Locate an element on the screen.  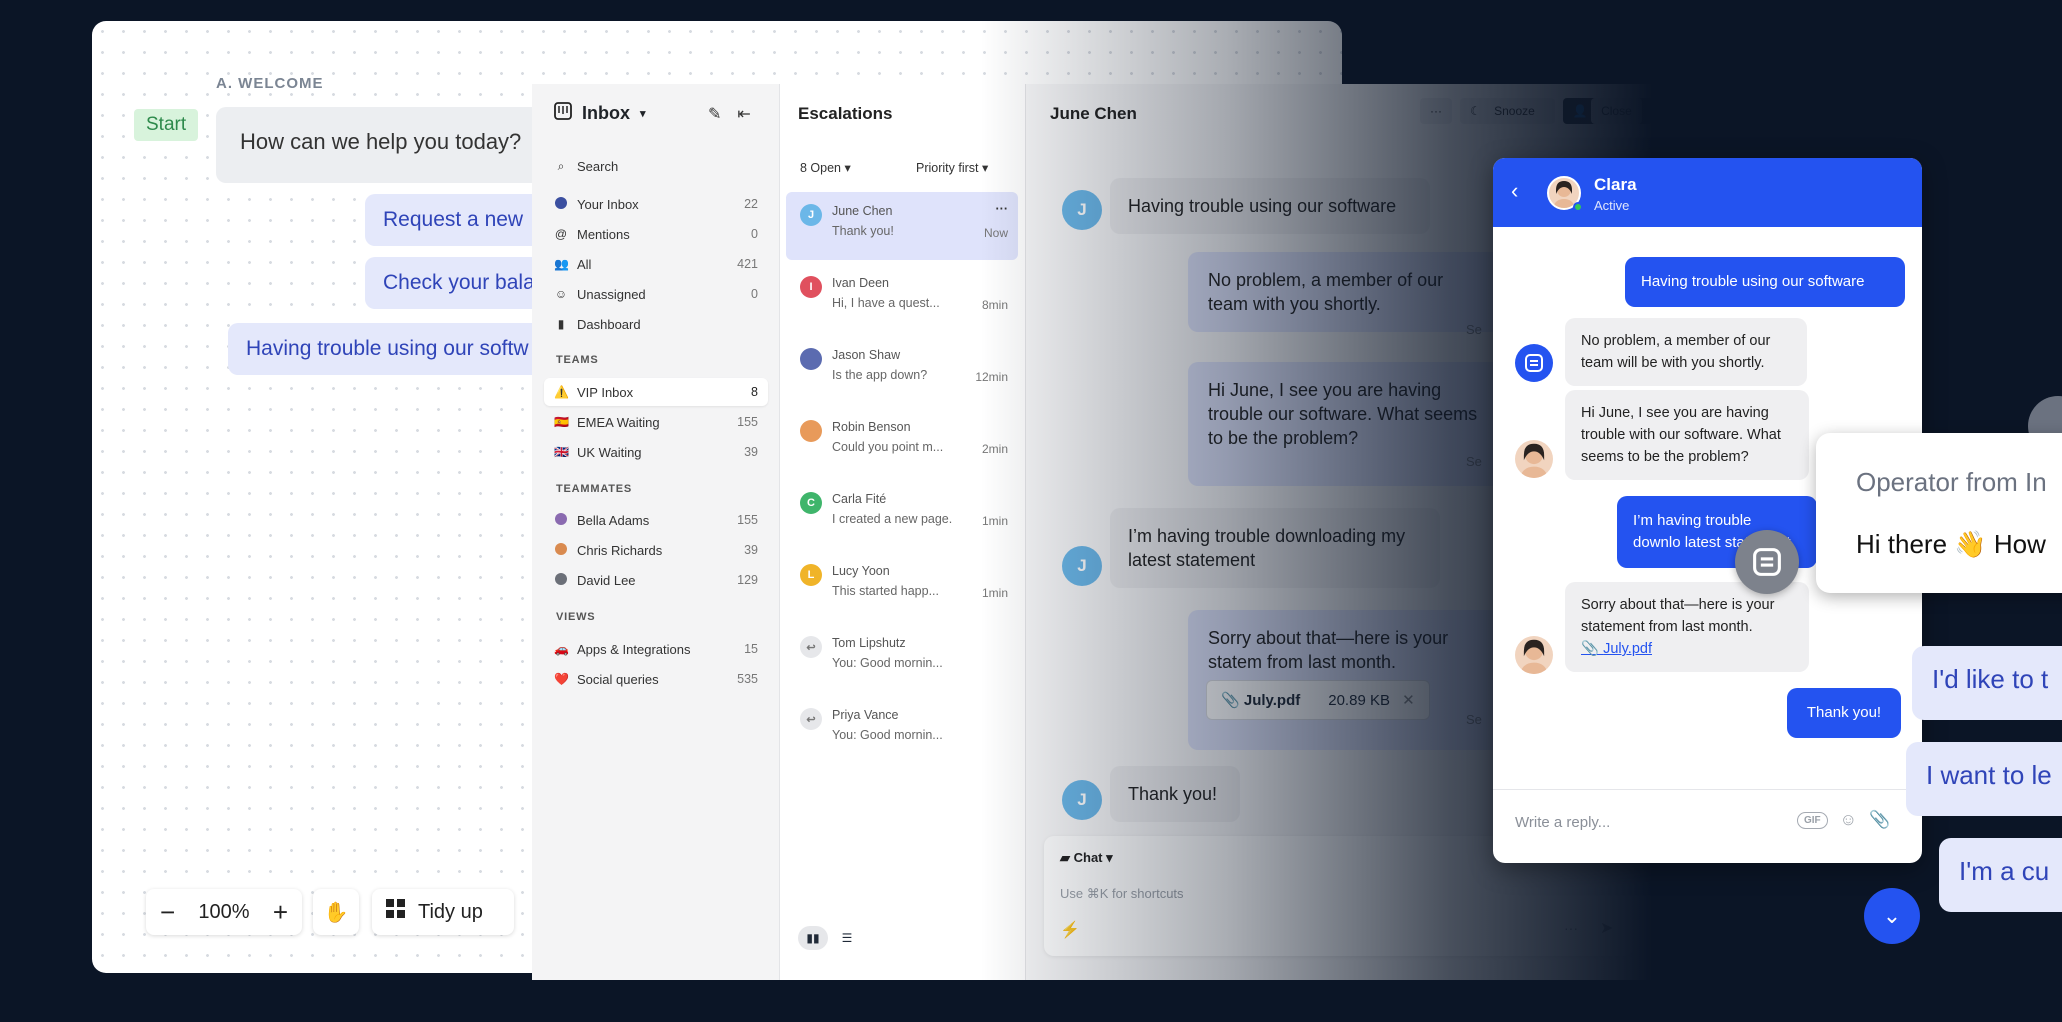
conversation-time: 12min is located at coordinates (991, 377).